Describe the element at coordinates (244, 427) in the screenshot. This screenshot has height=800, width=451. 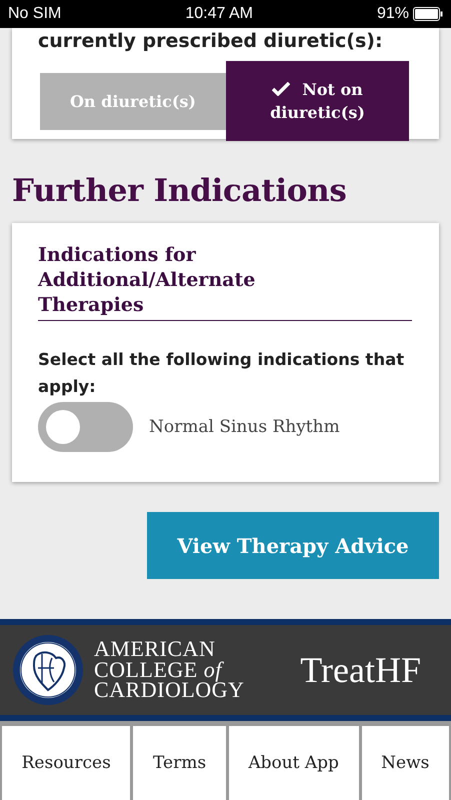
I see `toggle-label: Normal Sinus Rhythm` at that location.